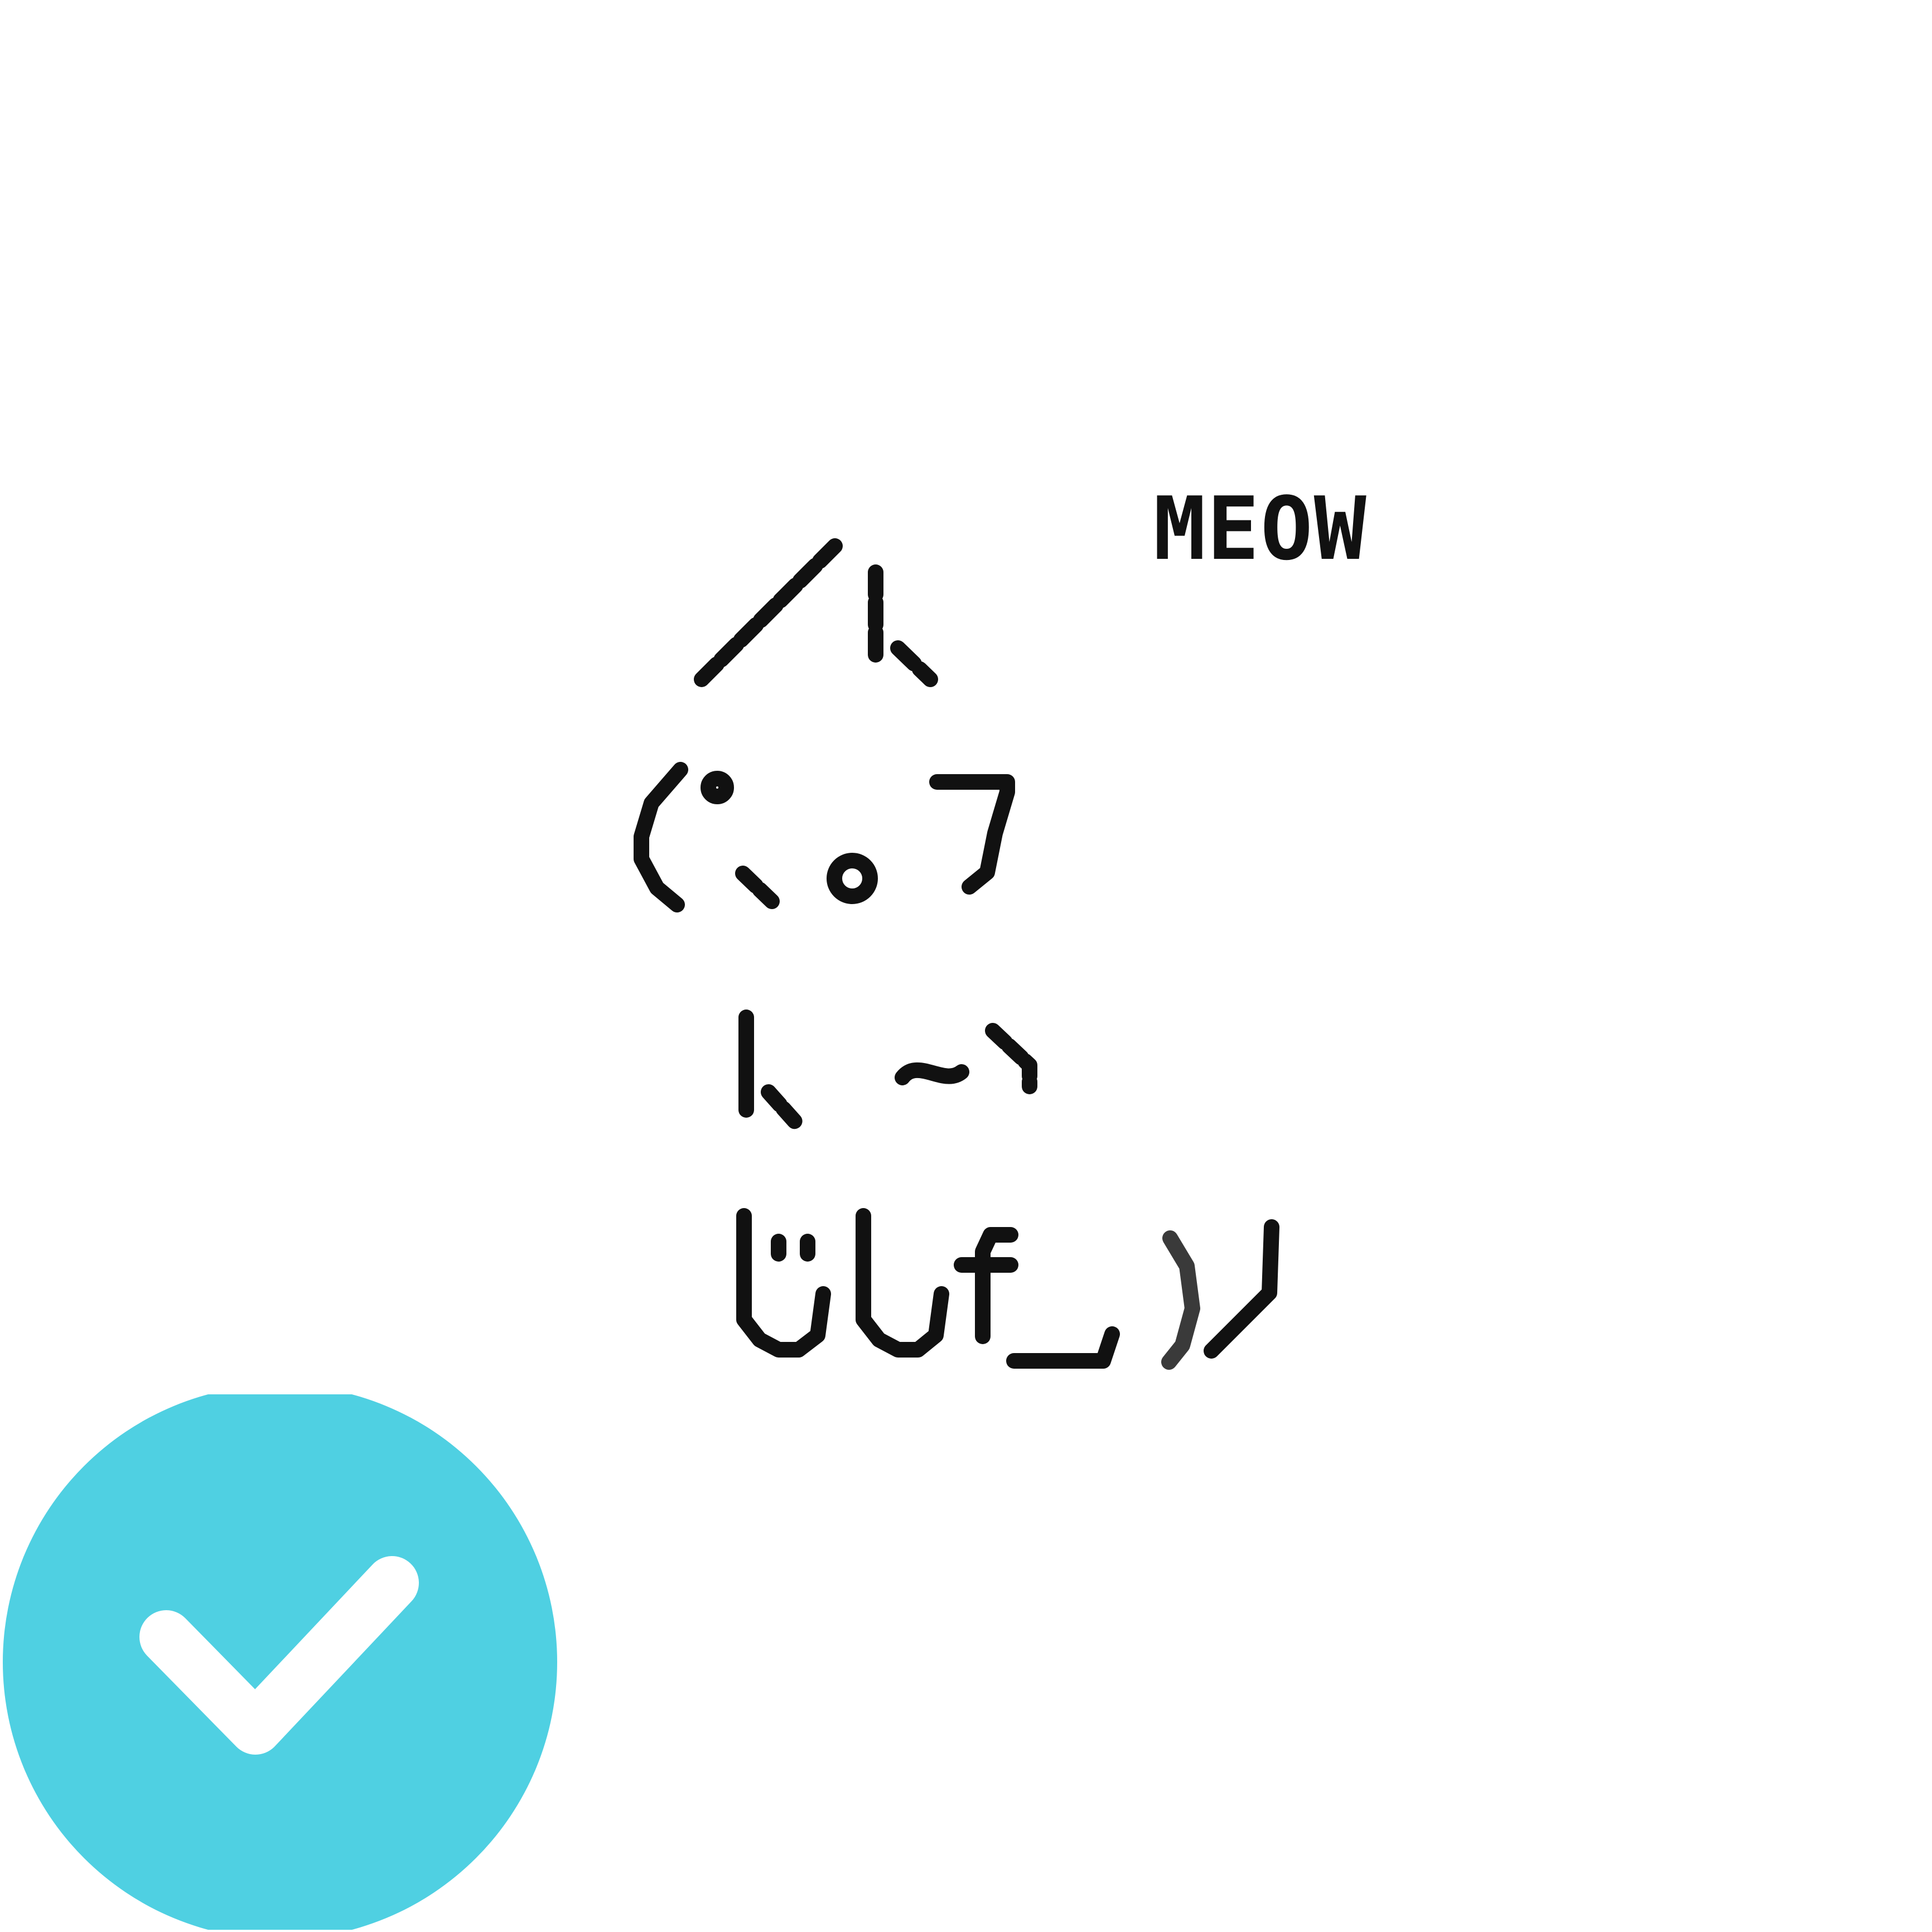 The image size is (1932, 1932). What do you see at coordinates (793, 1248) in the screenshot?
I see `cat-foot-marks` at bounding box center [793, 1248].